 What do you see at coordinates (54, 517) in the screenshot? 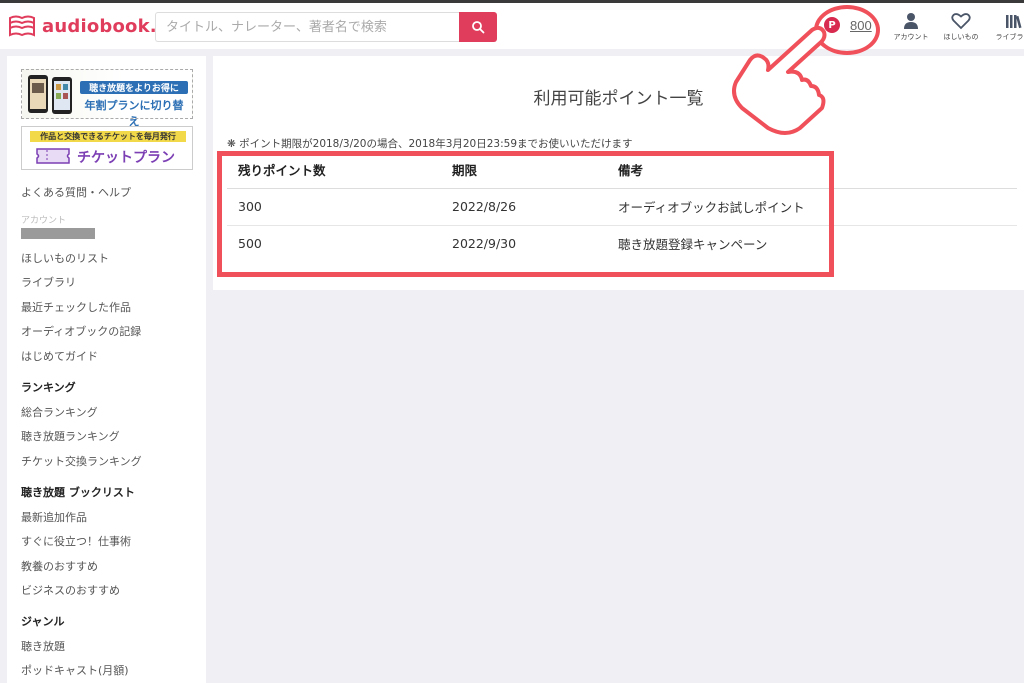
I see `sidebar-item-newest: 最新追加作品` at bounding box center [54, 517].